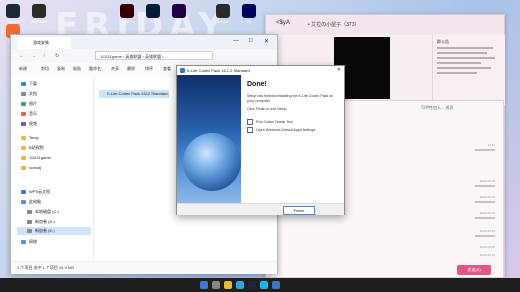 This screenshot has width=520, height=292. Describe the element at coordinates (30, 138) in the screenshot. I see `nav-item-temp: Temp` at that location.